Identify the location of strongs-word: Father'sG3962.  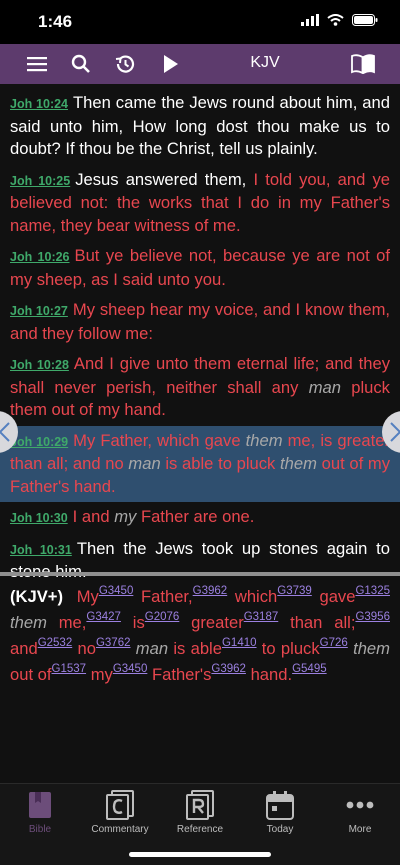
(199, 673).